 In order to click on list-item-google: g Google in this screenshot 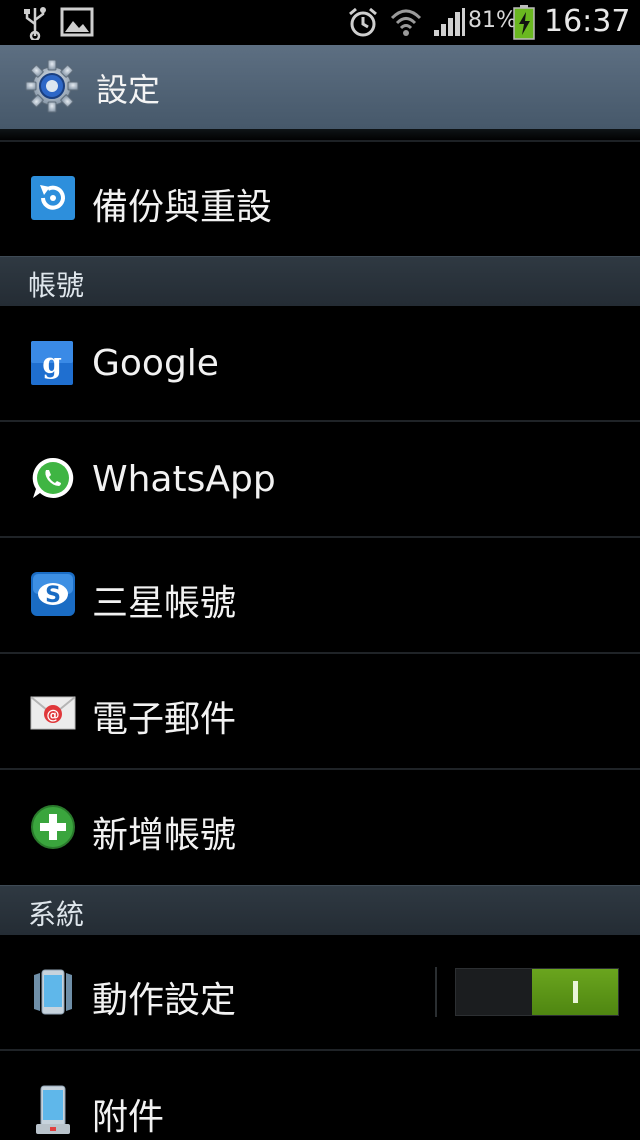, I will do `click(320, 363)`.